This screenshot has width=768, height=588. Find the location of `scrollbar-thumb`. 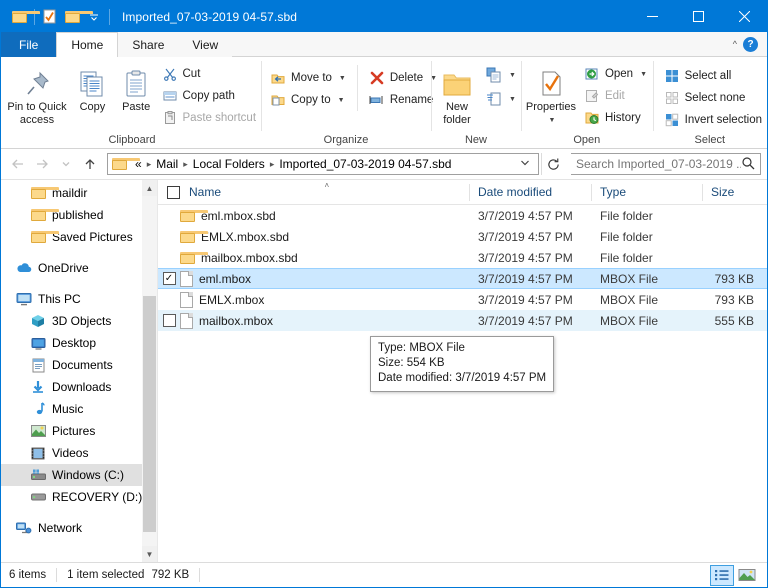

scrollbar-thumb is located at coordinates (149, 414).